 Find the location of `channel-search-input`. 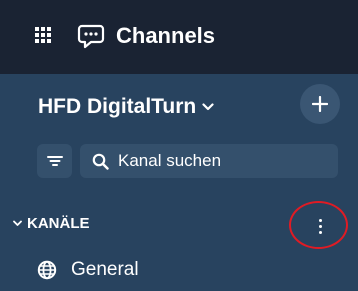

channel-search-input is located at coordinates (218, 161).